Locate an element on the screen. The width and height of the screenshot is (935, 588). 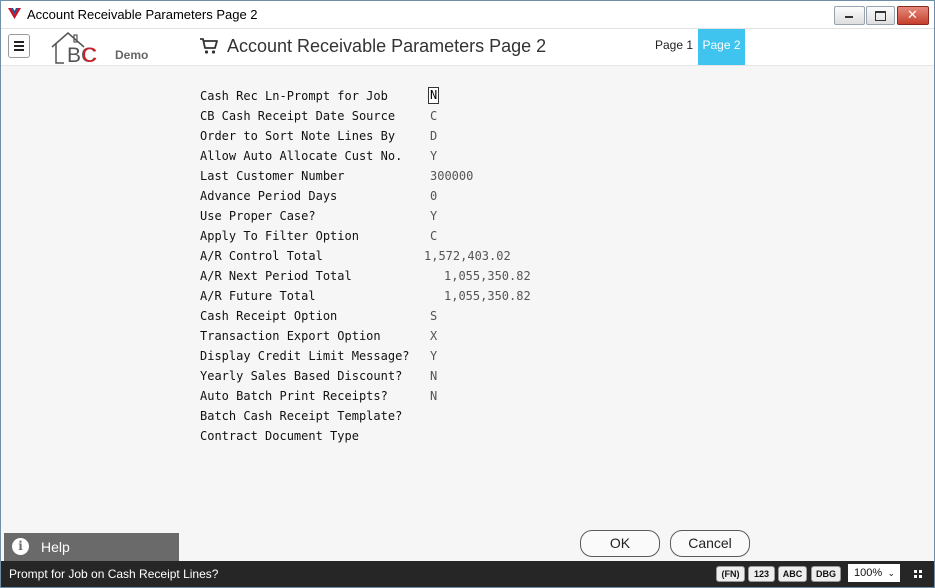
field-label: Apply To Filter Option is located at coordinates (279, 236).